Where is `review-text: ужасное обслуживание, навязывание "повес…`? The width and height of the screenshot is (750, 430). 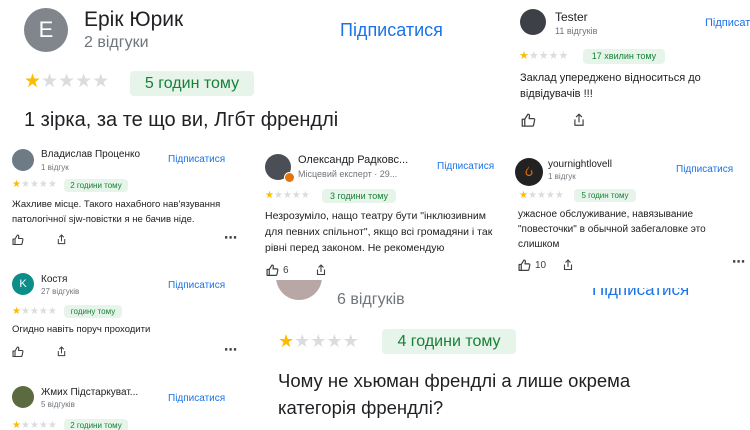
review-text: ужасное обслуживание, навязывание "повес… is located at coordinates (612, 229).